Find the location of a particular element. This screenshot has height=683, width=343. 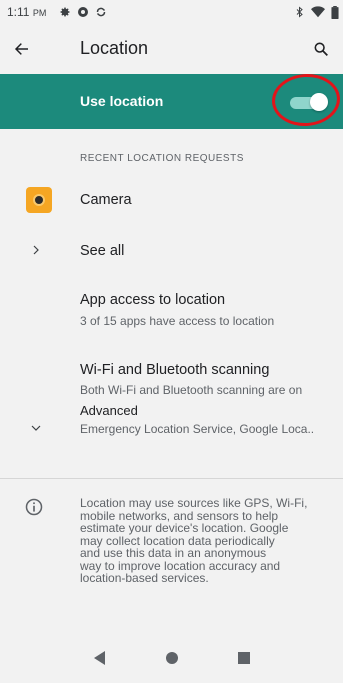

search-icon is located at coordinates (321, 49).